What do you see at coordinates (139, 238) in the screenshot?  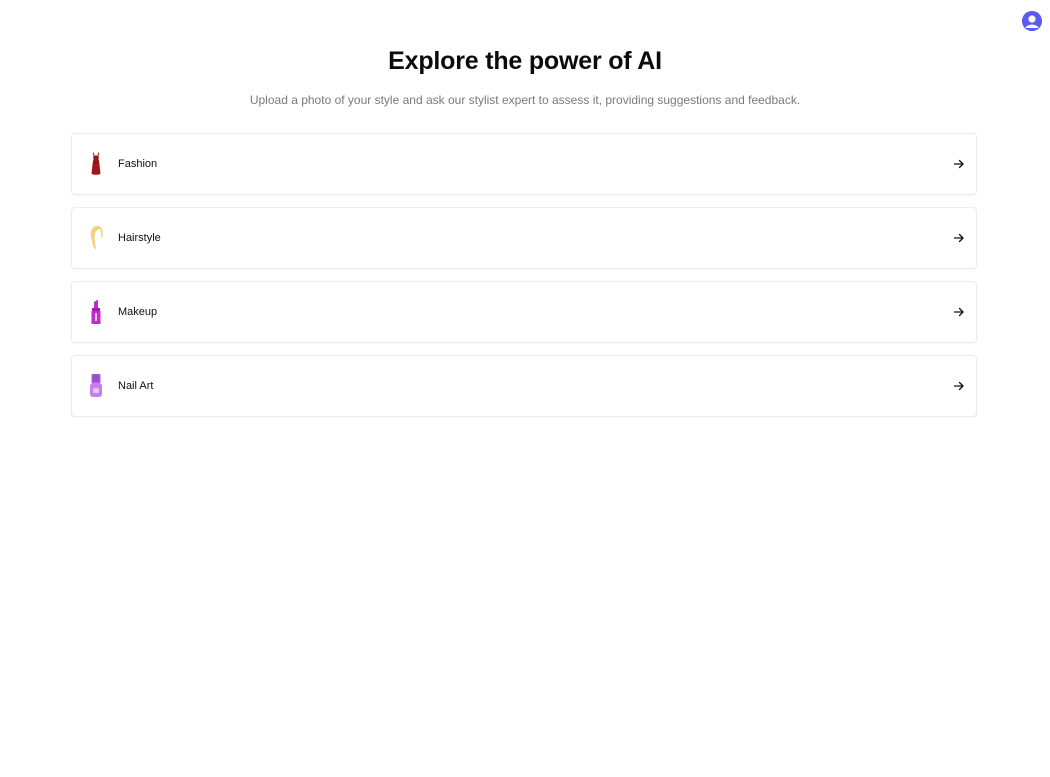 I see `category-label: Hairstyle` at bounding box center [139, 238].